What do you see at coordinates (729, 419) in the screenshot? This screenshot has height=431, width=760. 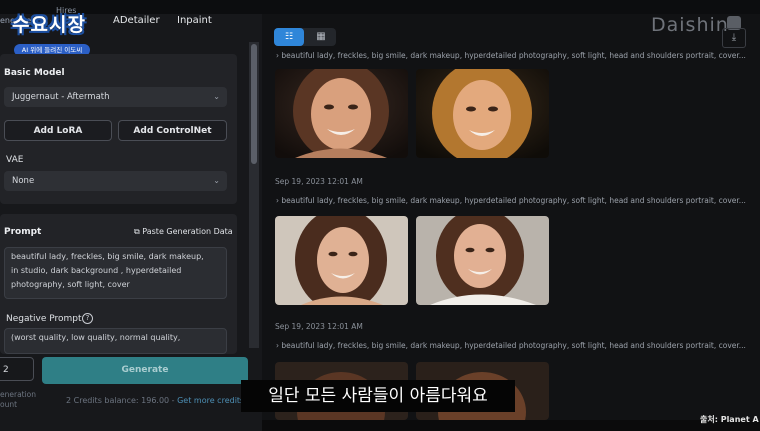 I see `source-credit: 출처: Planet A` at bounding box center [729, 419].